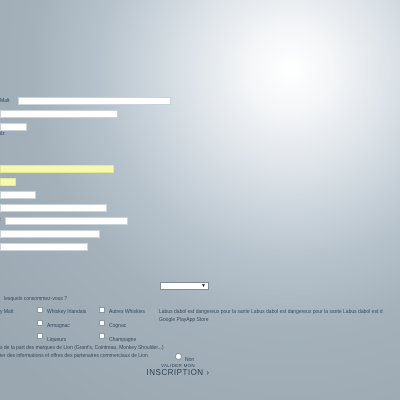  I want to click on submit-big-label: INSCRIPTION ›, so click(178, 372).